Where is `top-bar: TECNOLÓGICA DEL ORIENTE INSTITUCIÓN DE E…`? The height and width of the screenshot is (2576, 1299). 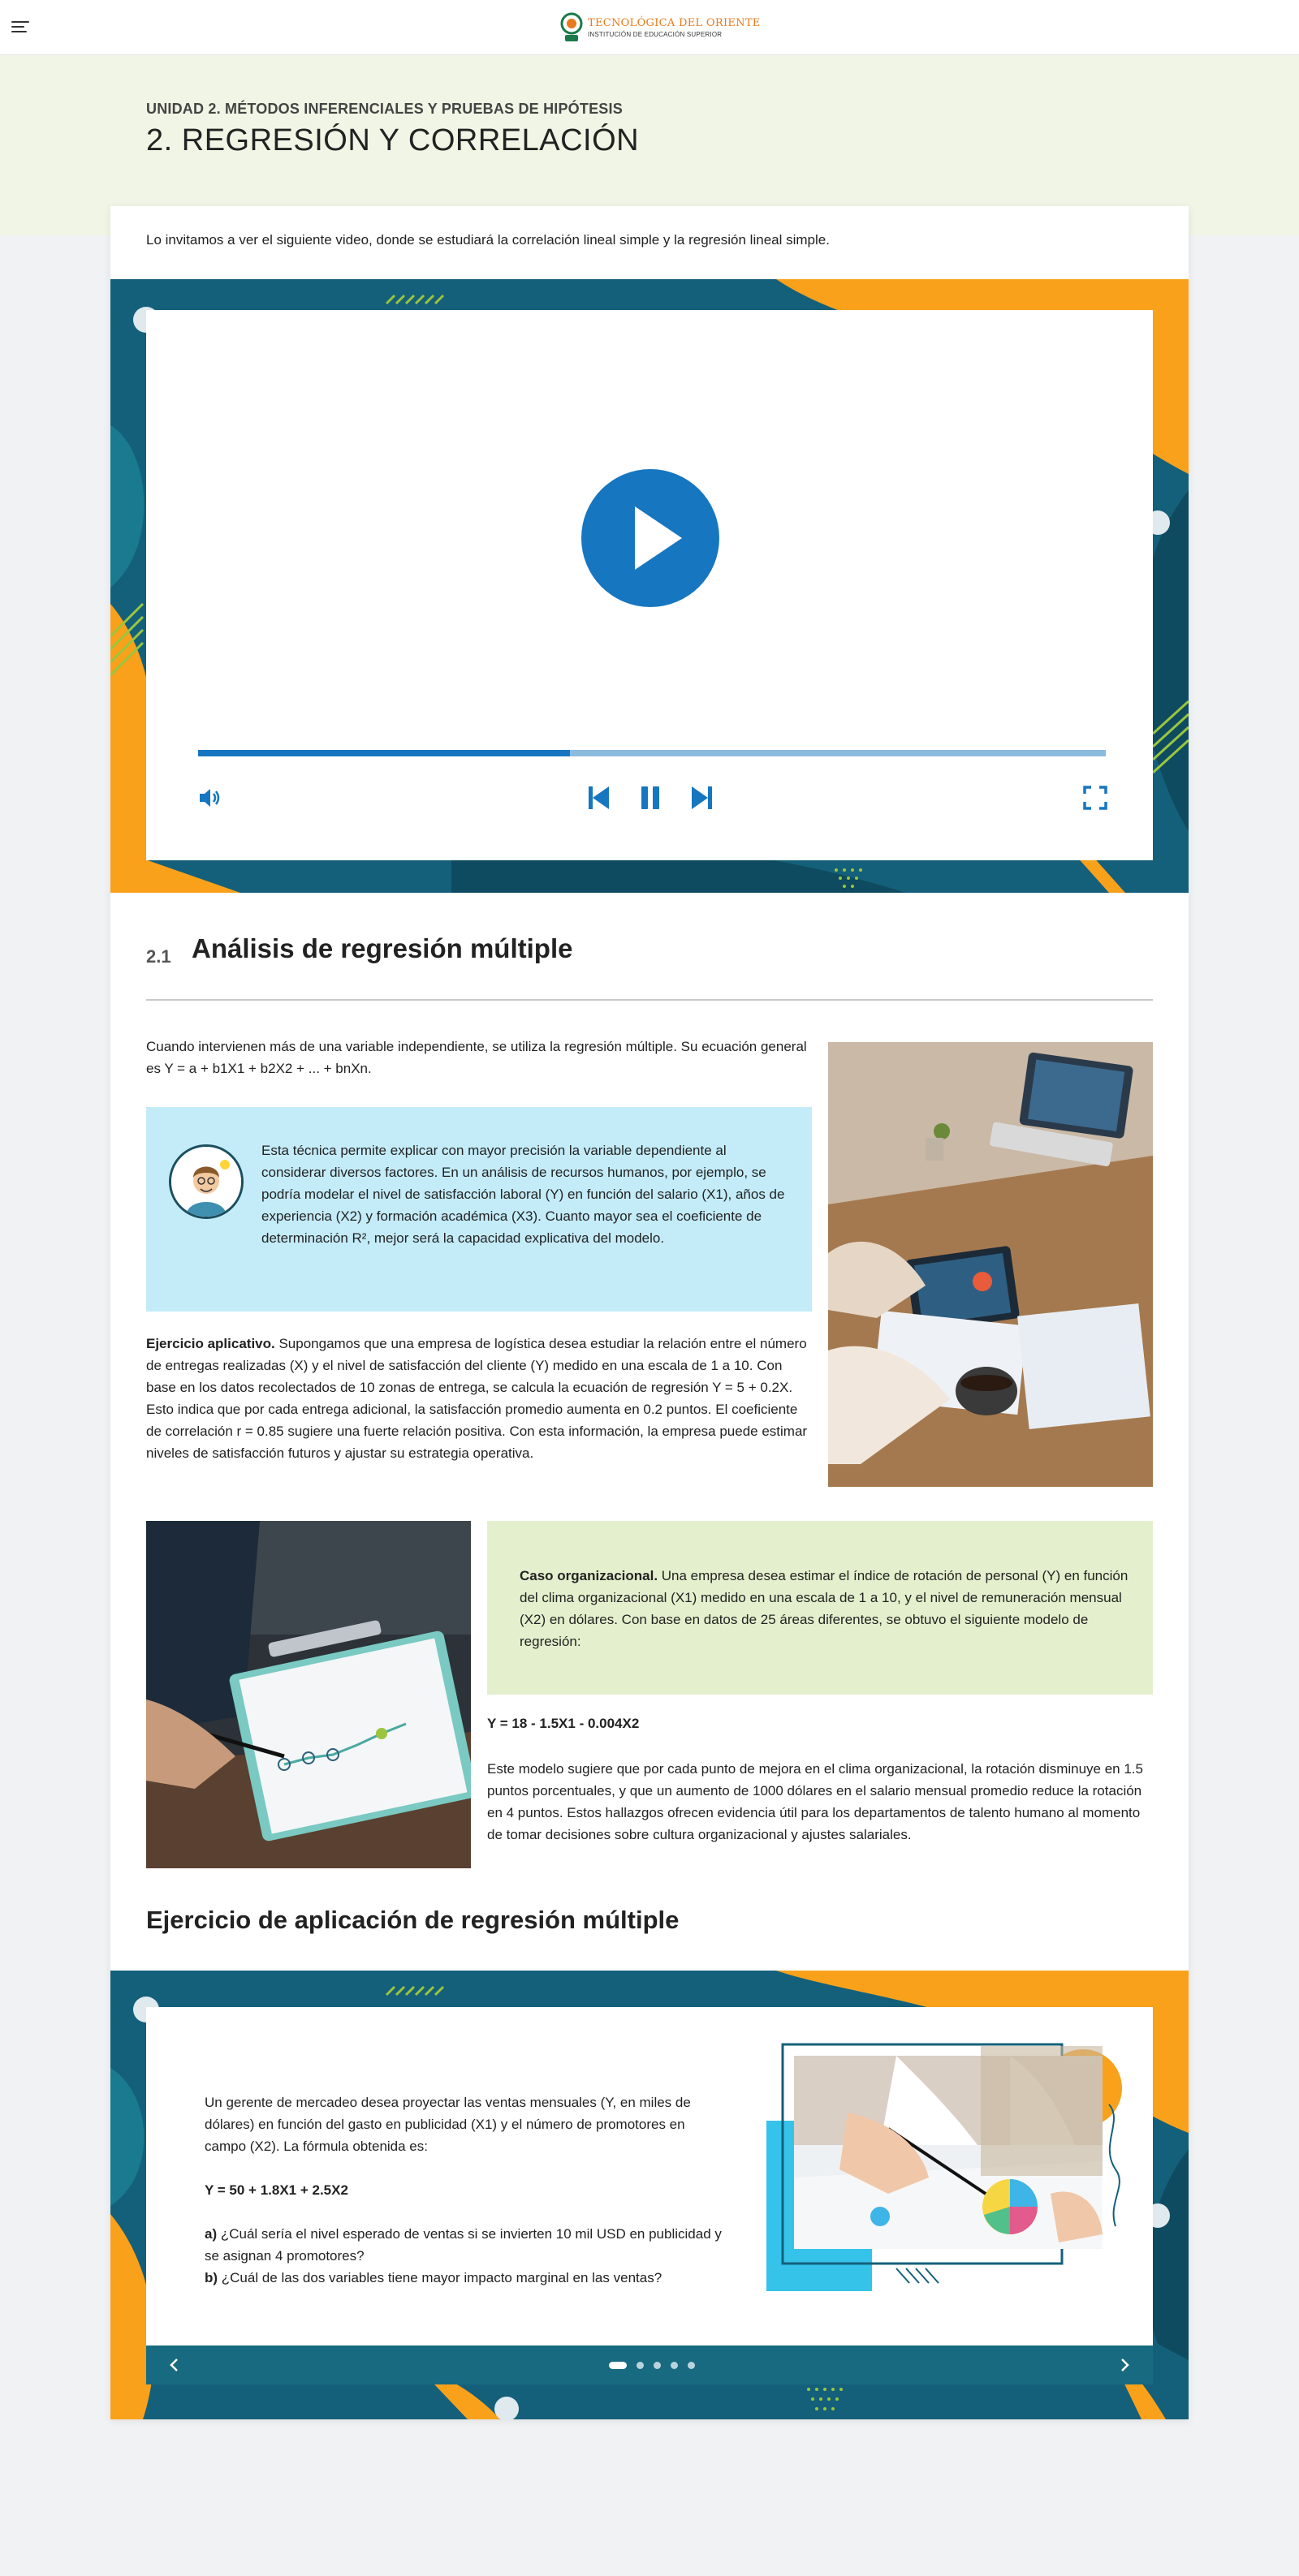
top-bar: TECNOLÓGICA DEL ORIENTE INSTITUCIÓN DE E… is located at coordinates (649, 28).